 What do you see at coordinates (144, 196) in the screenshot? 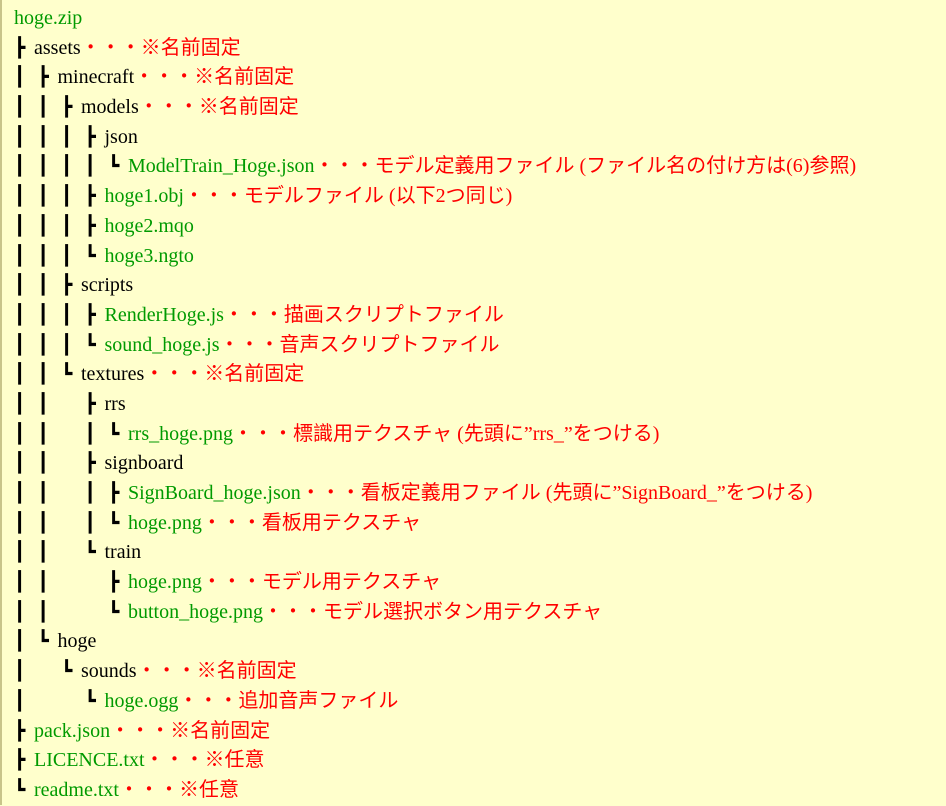
I see `file-name: hoge1.obj` at bounding box center [144, 196].